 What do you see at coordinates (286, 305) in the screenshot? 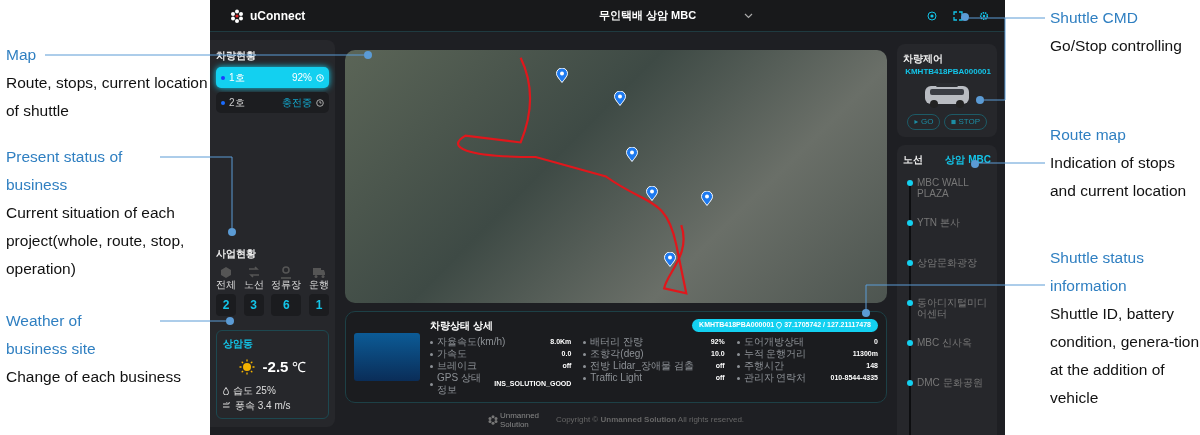
I see `count-value: 6` at bounding box center [286, 305].